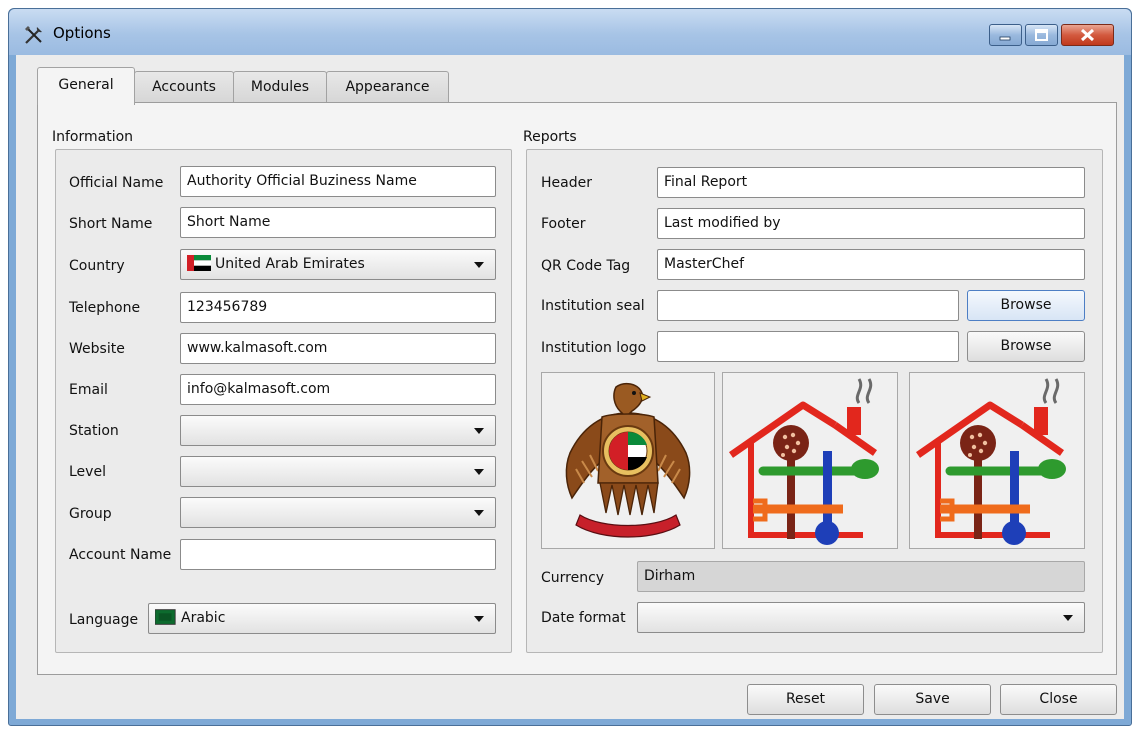  I want to click on telephone-field: 123456789, so click(338, 307).